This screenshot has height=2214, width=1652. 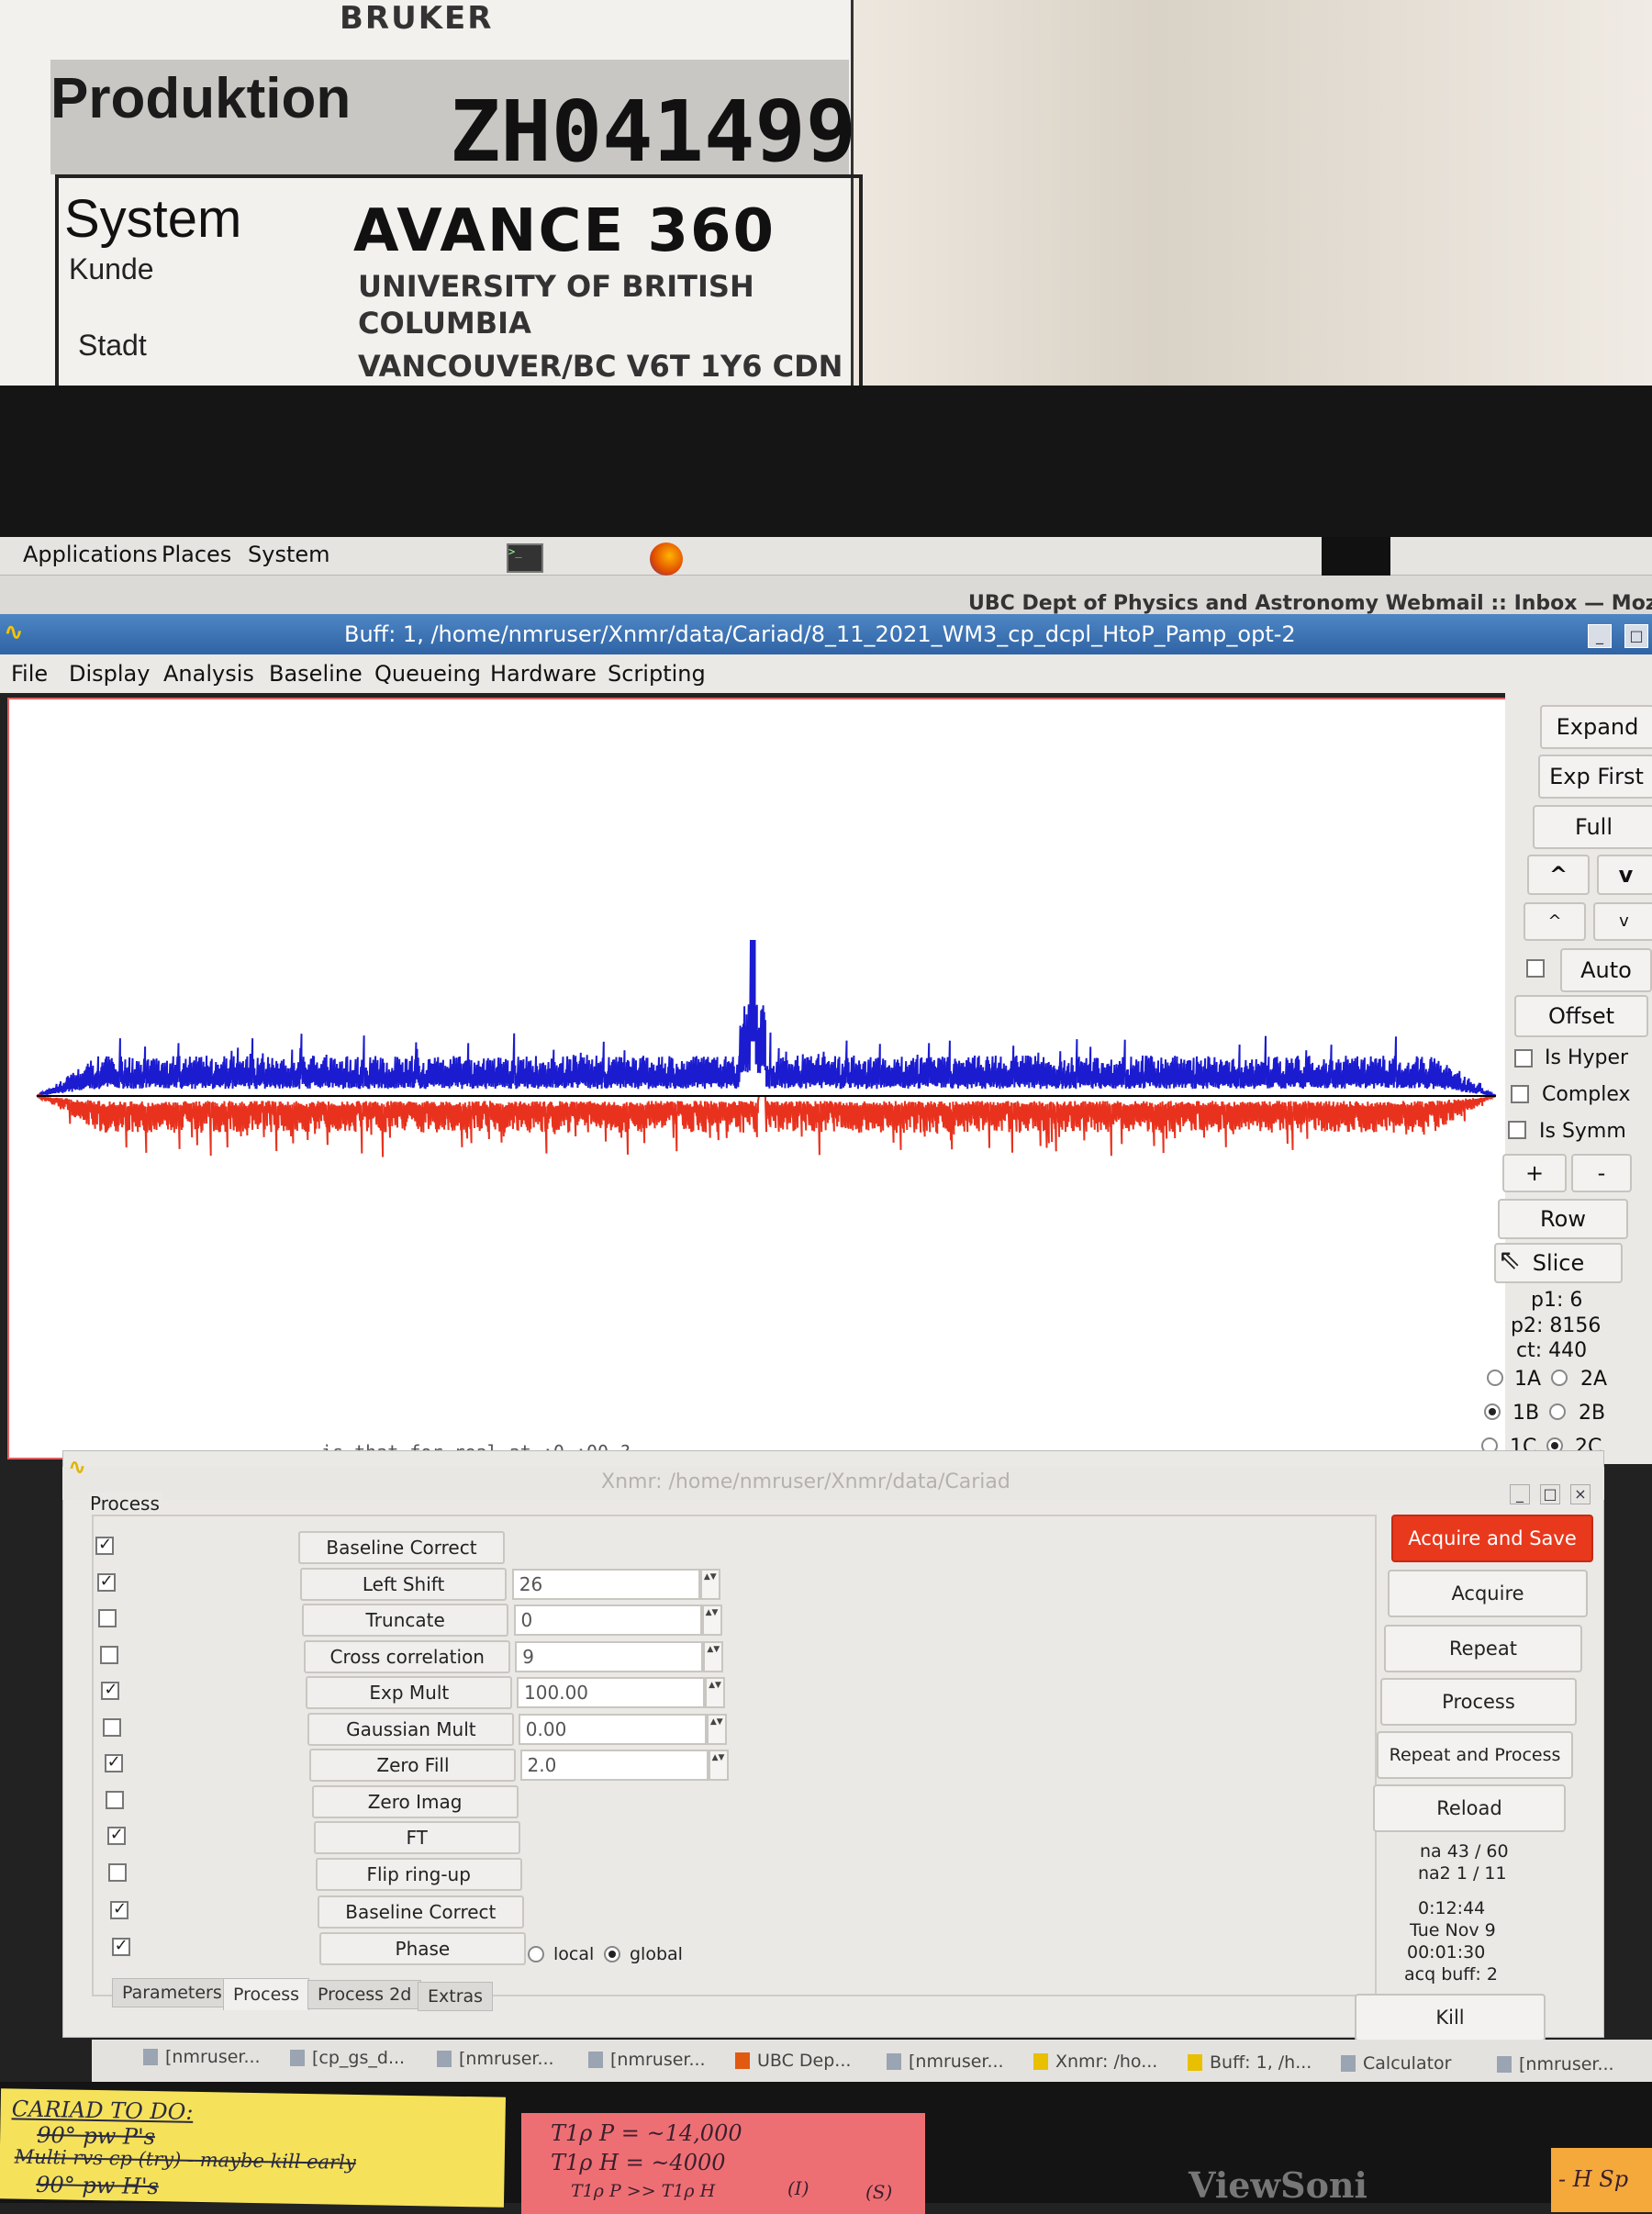 I want to click on maximize-icon: □, so click(x=1636, y=636).